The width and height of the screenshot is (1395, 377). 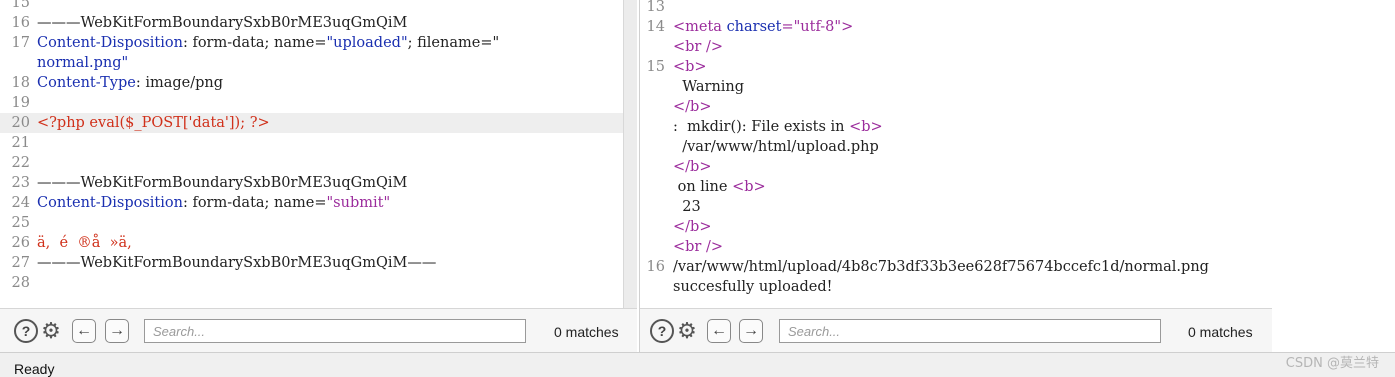 I want to click on code-token: ="utf-8">, so click(x=817, y=27).